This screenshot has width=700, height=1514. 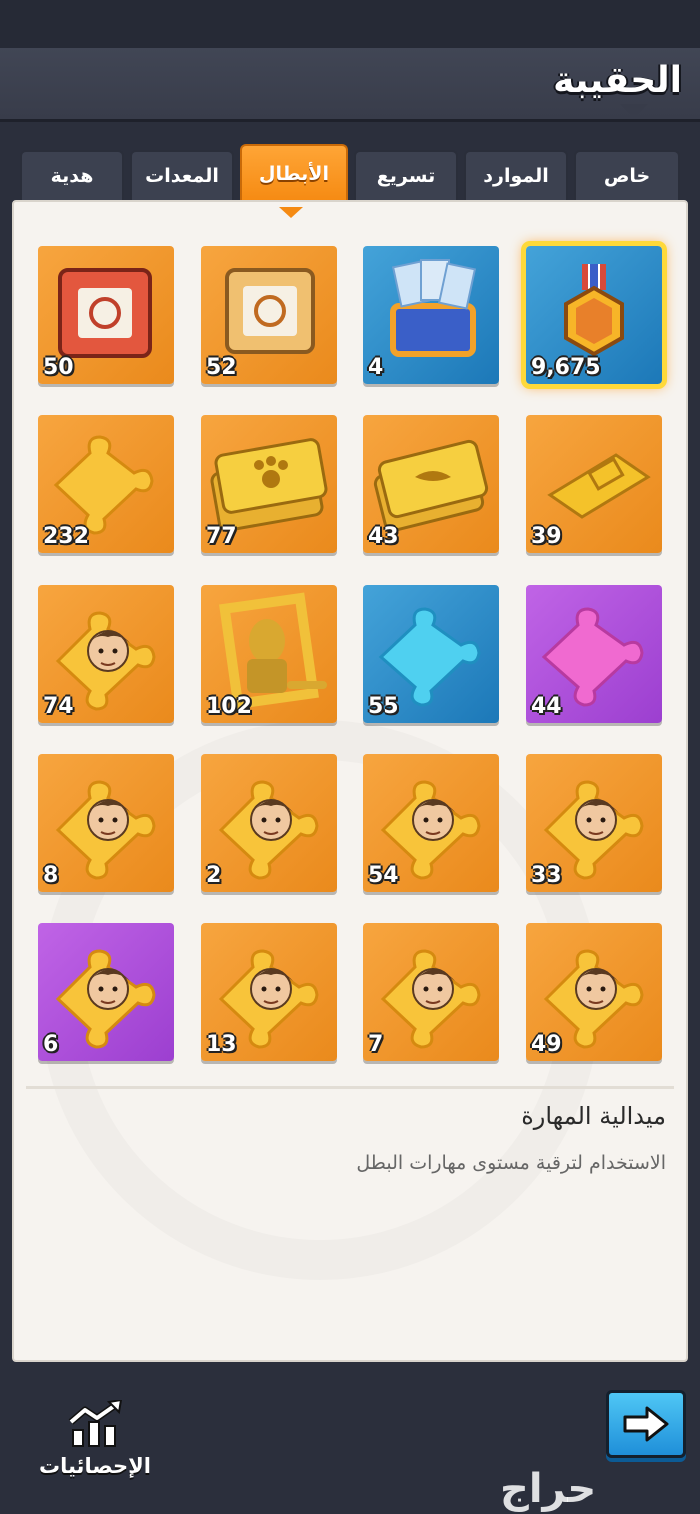 What do you see at coordinates (350, 24) in the screenshot?
I see `status-bar` at bounding box center [350, 24].